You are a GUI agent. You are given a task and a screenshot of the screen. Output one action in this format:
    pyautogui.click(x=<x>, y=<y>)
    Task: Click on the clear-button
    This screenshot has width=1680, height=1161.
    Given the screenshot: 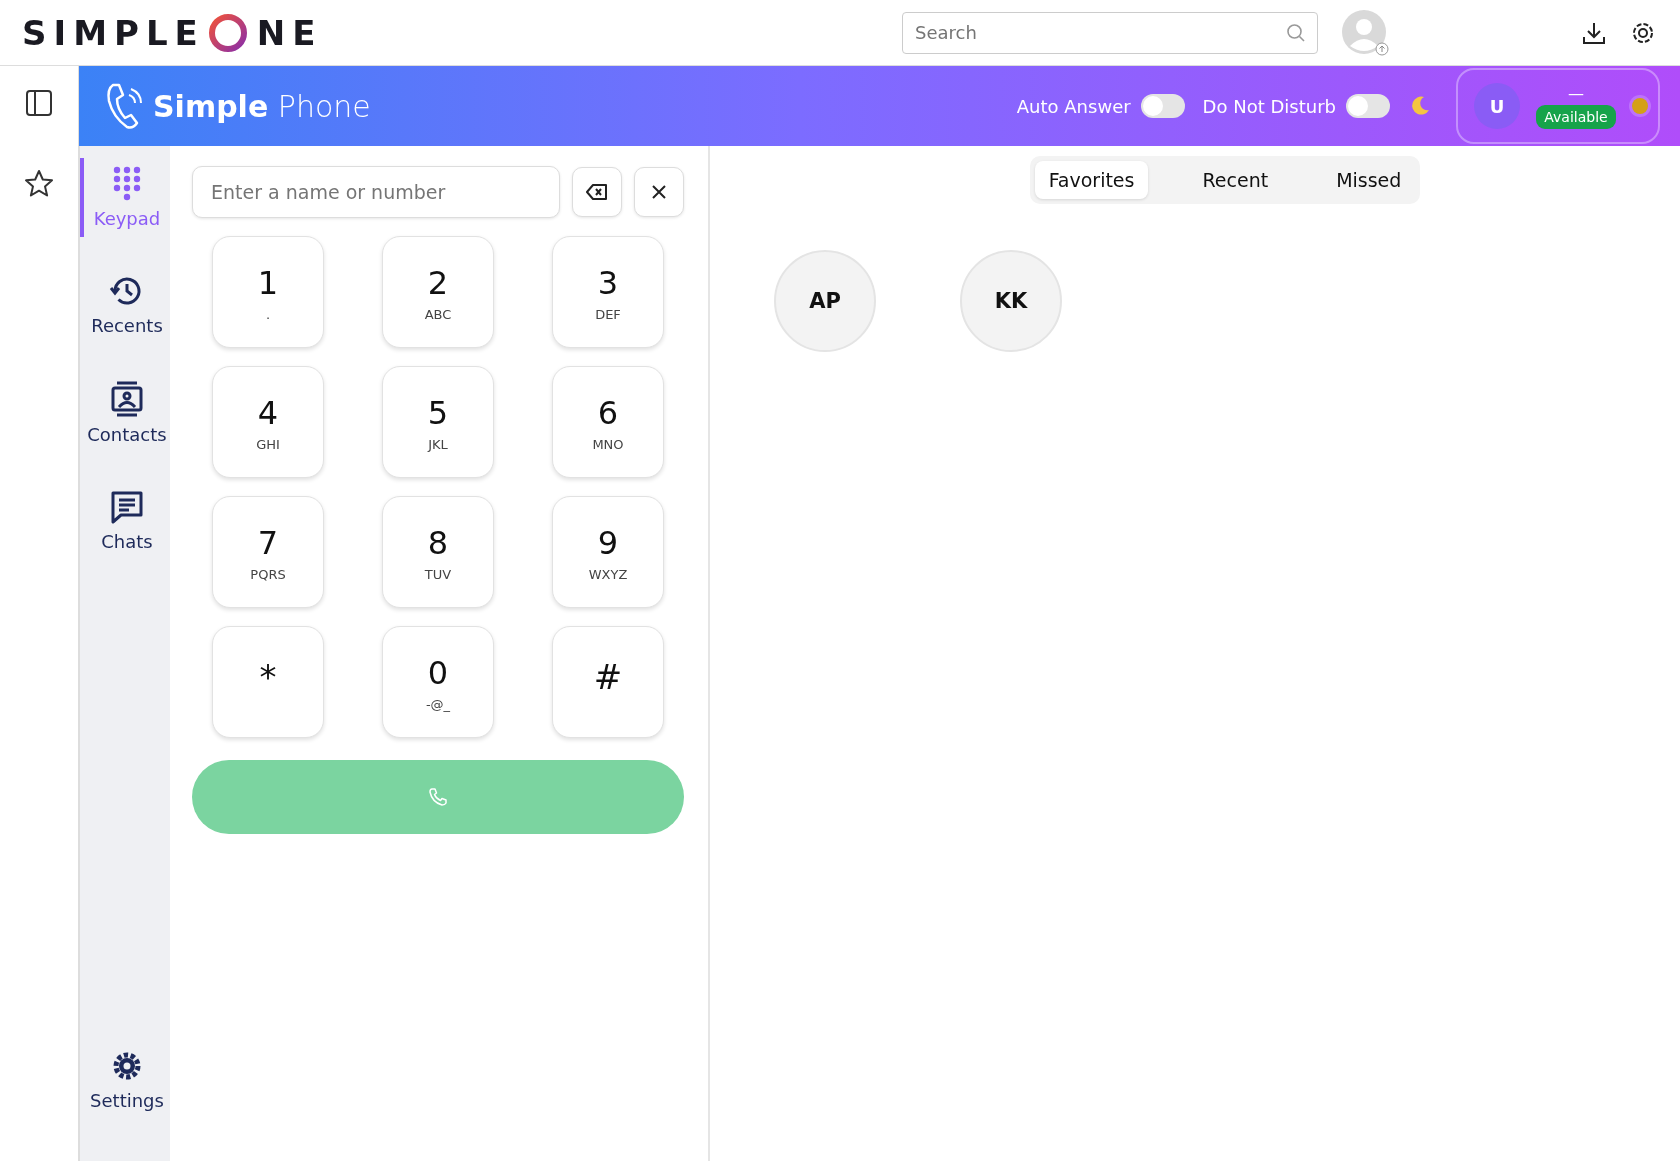 What is the action you would take?
    pyautogui.click(x=659, y=192)
    